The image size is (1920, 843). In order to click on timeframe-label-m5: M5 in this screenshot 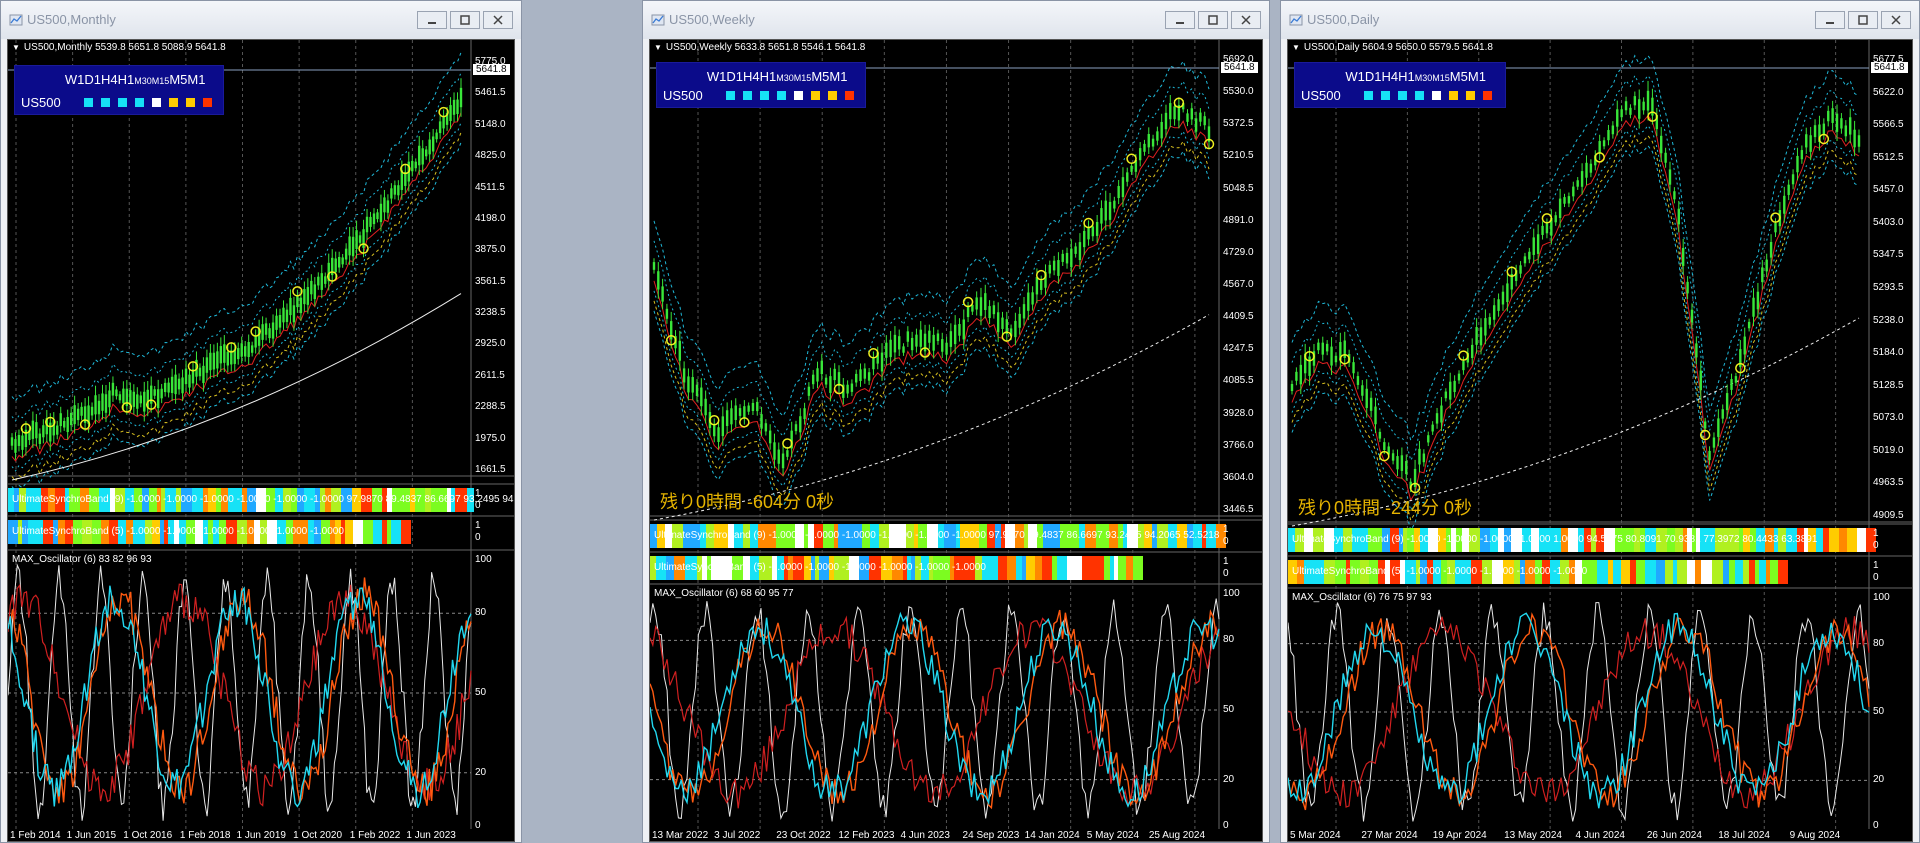, I will do `click(178, 79)`.